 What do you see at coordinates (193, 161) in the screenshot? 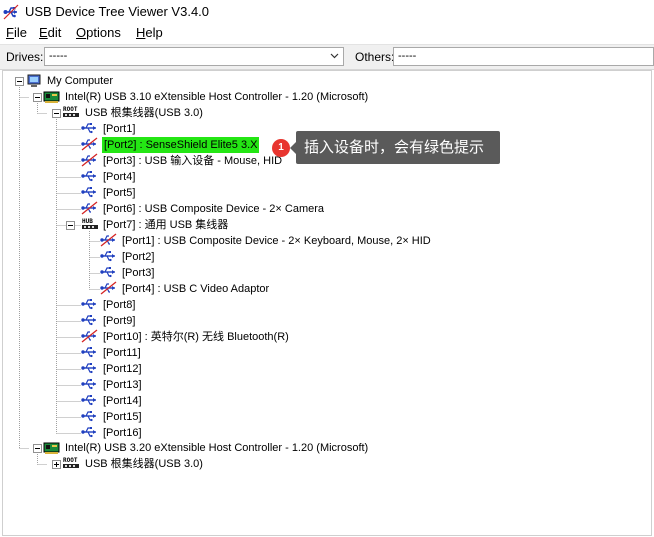
I see `tree-label: [Port3] : USB 输入设备 - Mouse, HID` at bounding box center [193, 161].